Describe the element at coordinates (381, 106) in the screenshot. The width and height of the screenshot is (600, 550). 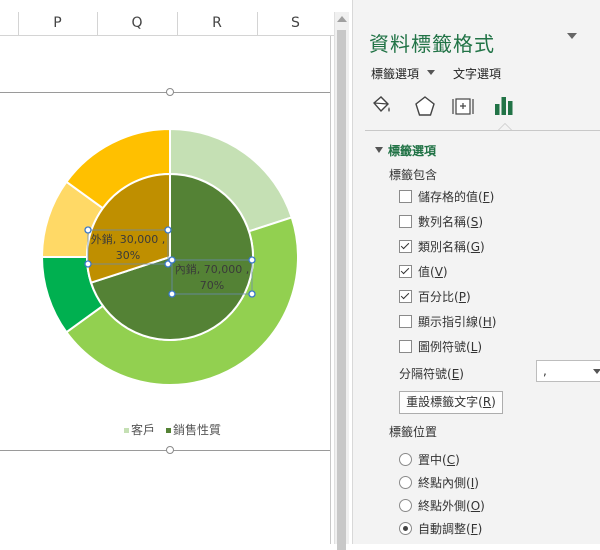
I see `fill-bucket-icon` at that location.